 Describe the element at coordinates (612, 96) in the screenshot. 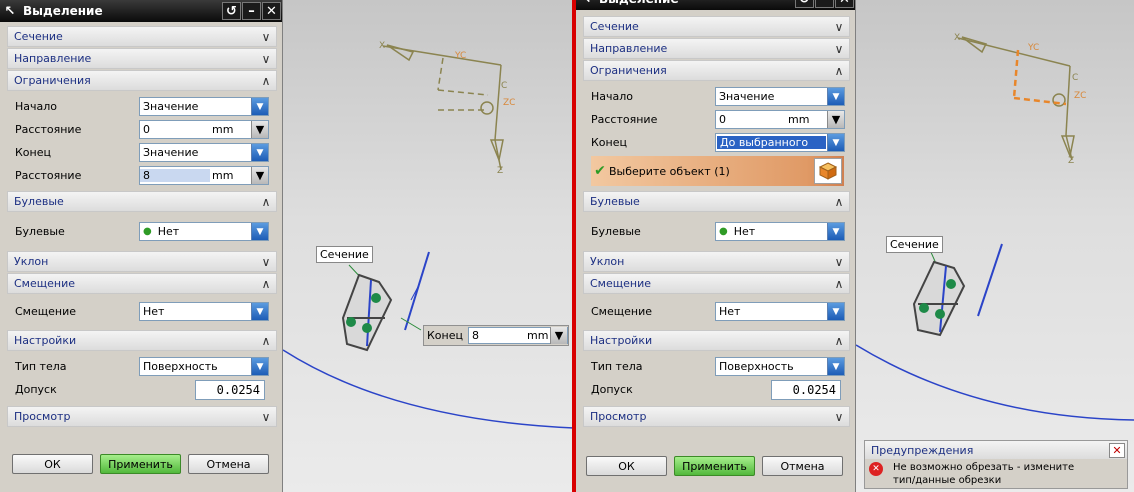

I see `start-label: Начало` at that location.